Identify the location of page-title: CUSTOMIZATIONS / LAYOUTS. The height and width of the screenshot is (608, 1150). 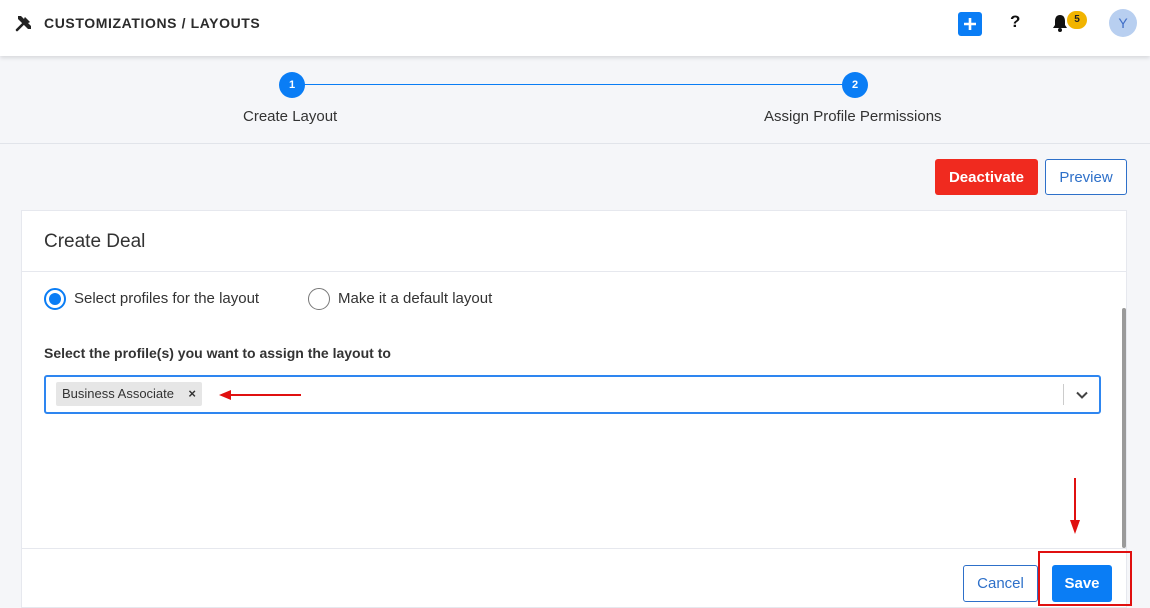
(152, 23).